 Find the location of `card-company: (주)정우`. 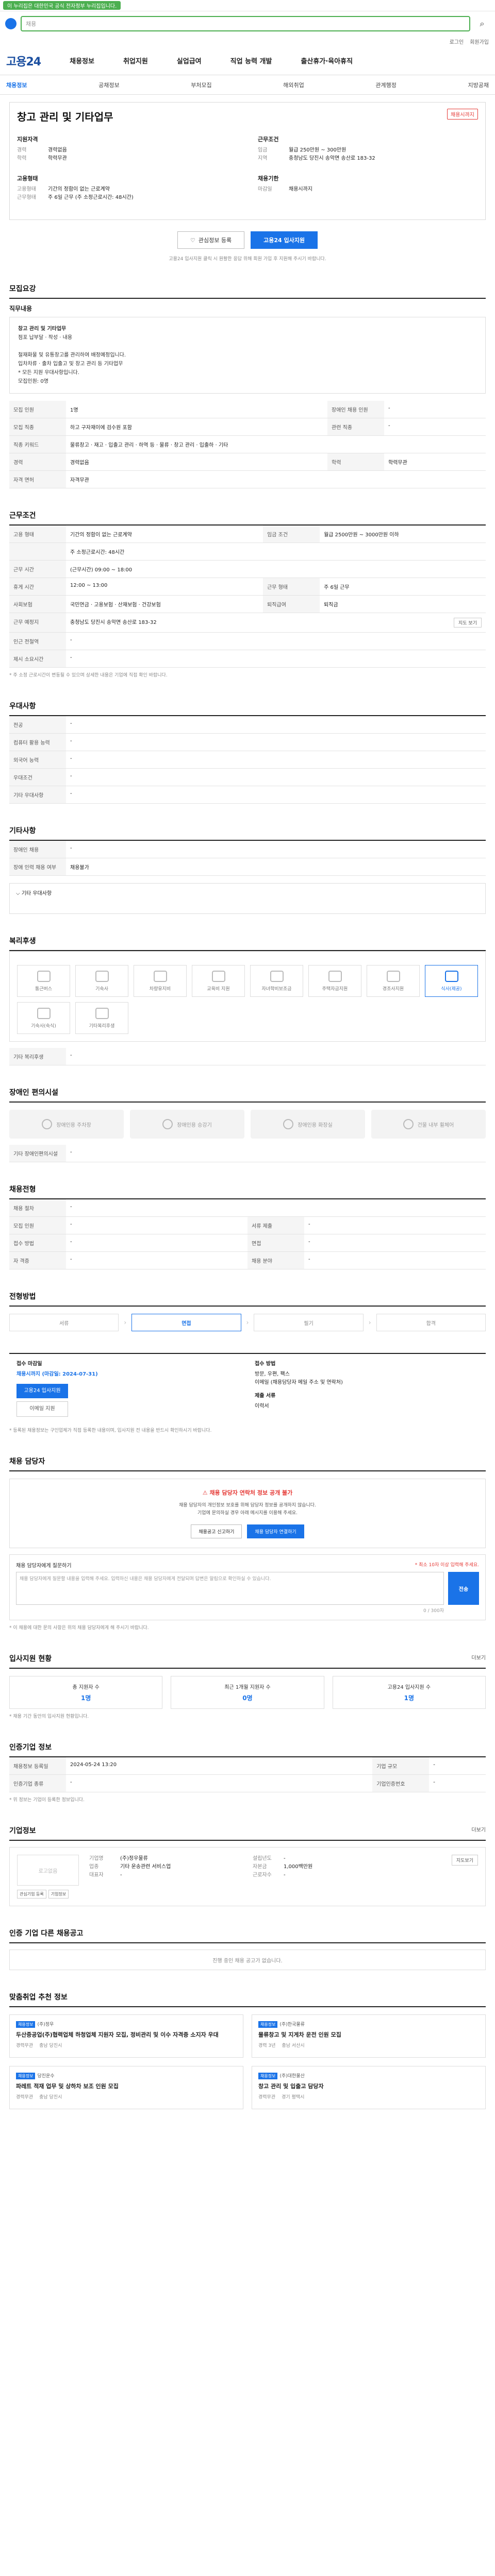

card-company: (주)정우 is located at coordinates (45, 2024).